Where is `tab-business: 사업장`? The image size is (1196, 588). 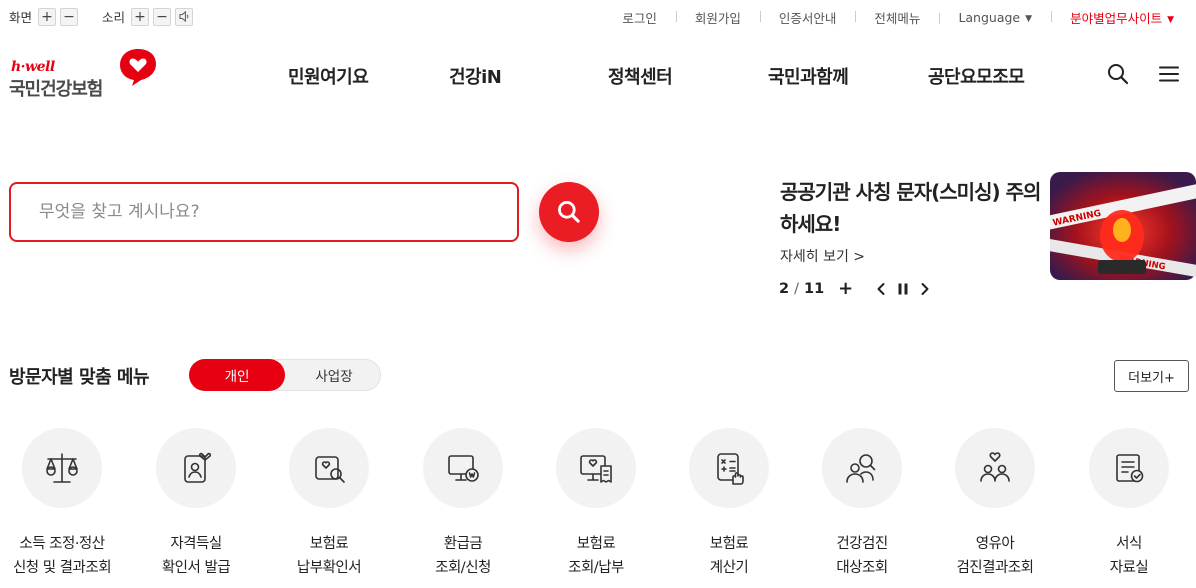
tab-business: 사업장 is located at coordinates (334, 375).